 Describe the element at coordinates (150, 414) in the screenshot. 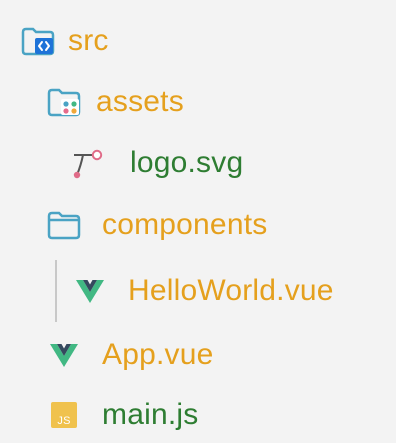

I see `tree-item-label: main.js` at that location.